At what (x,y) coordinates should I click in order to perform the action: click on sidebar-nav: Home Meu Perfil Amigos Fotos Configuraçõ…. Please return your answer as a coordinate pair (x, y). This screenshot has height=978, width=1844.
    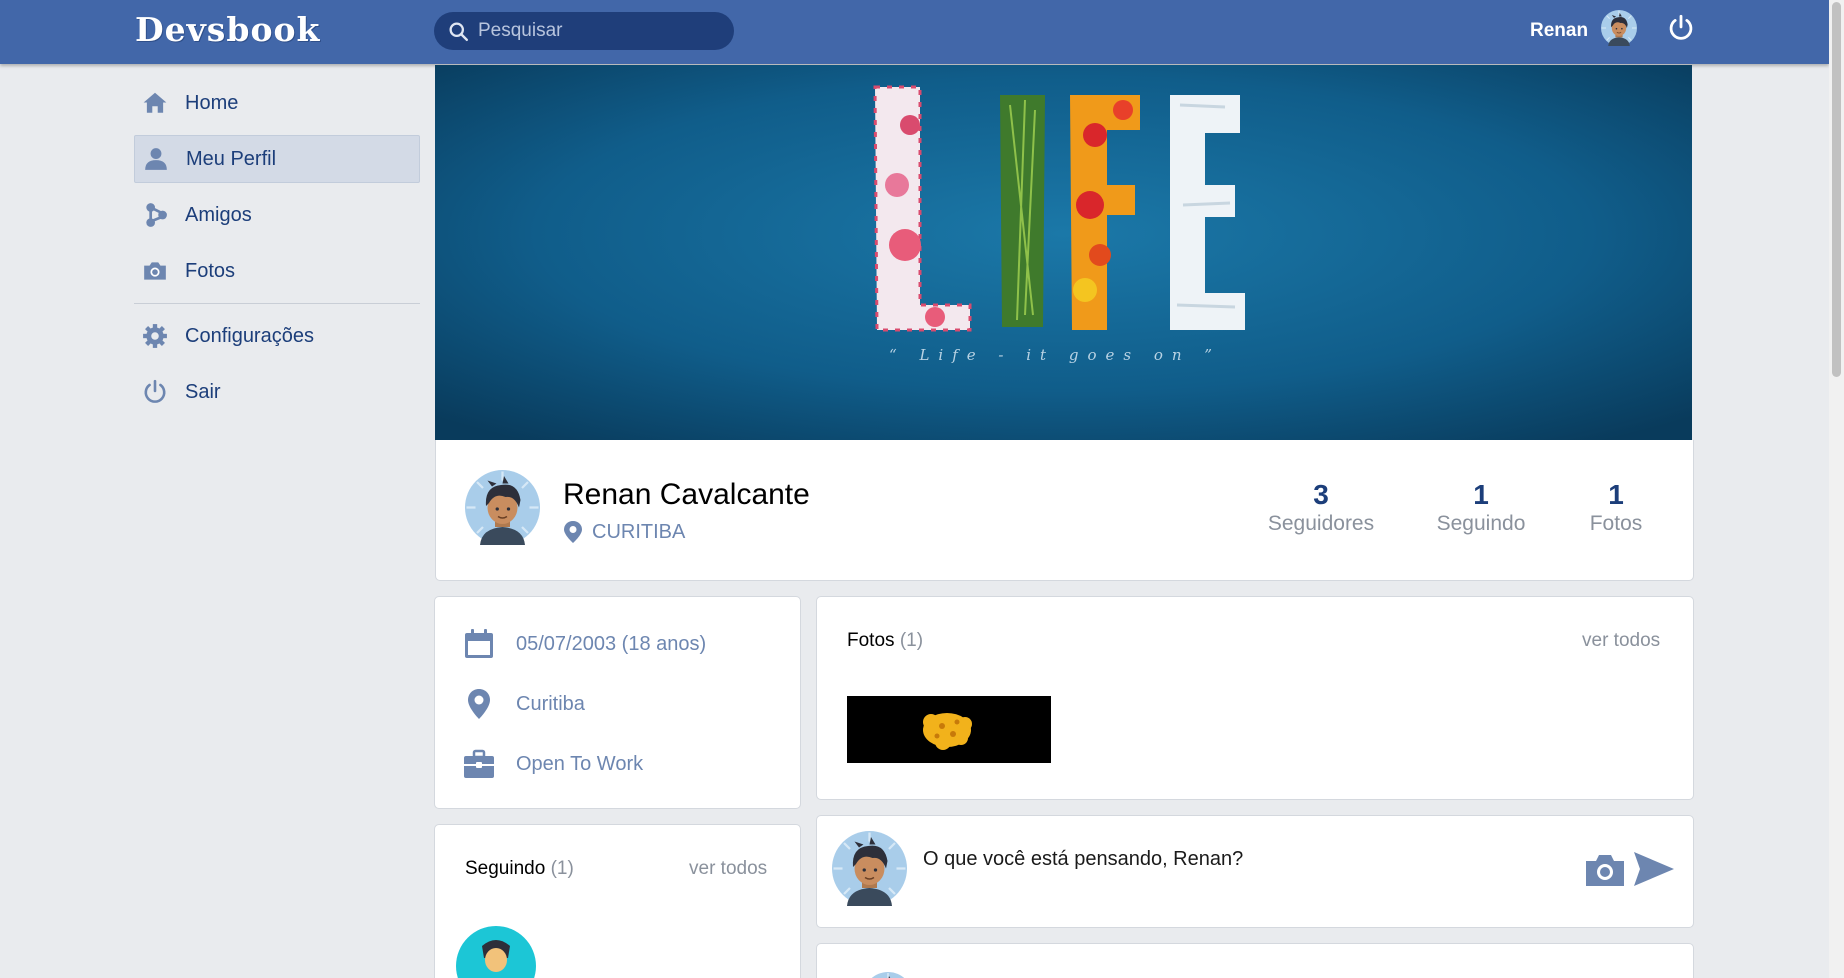
    Looking at the image, I should click on (277, 251).